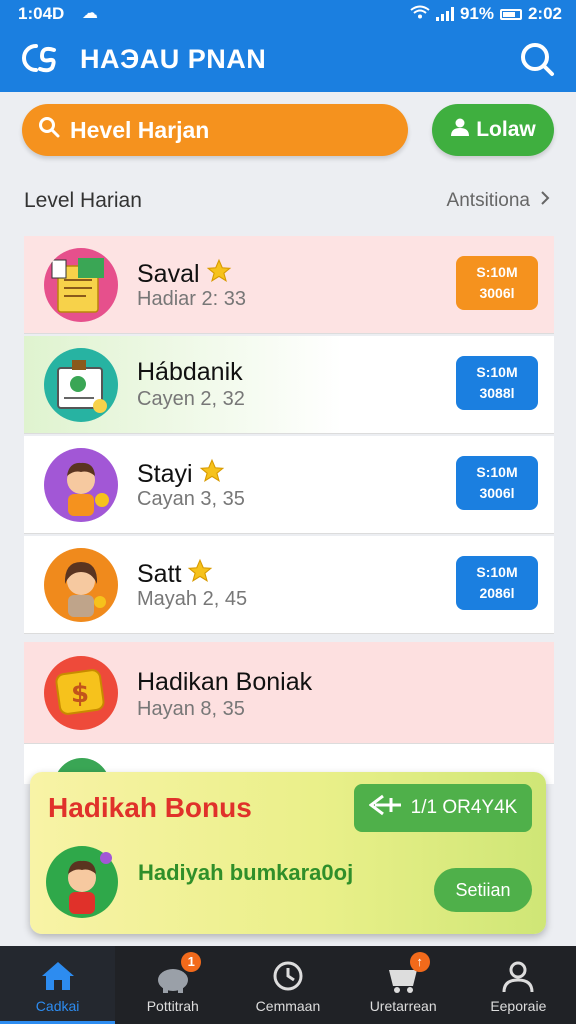 The width and height of the screenshot is (576, 1024). I want to click on list-item: Stayi Cayan 3, 35 S:10M 3006l, so click(289, 485).